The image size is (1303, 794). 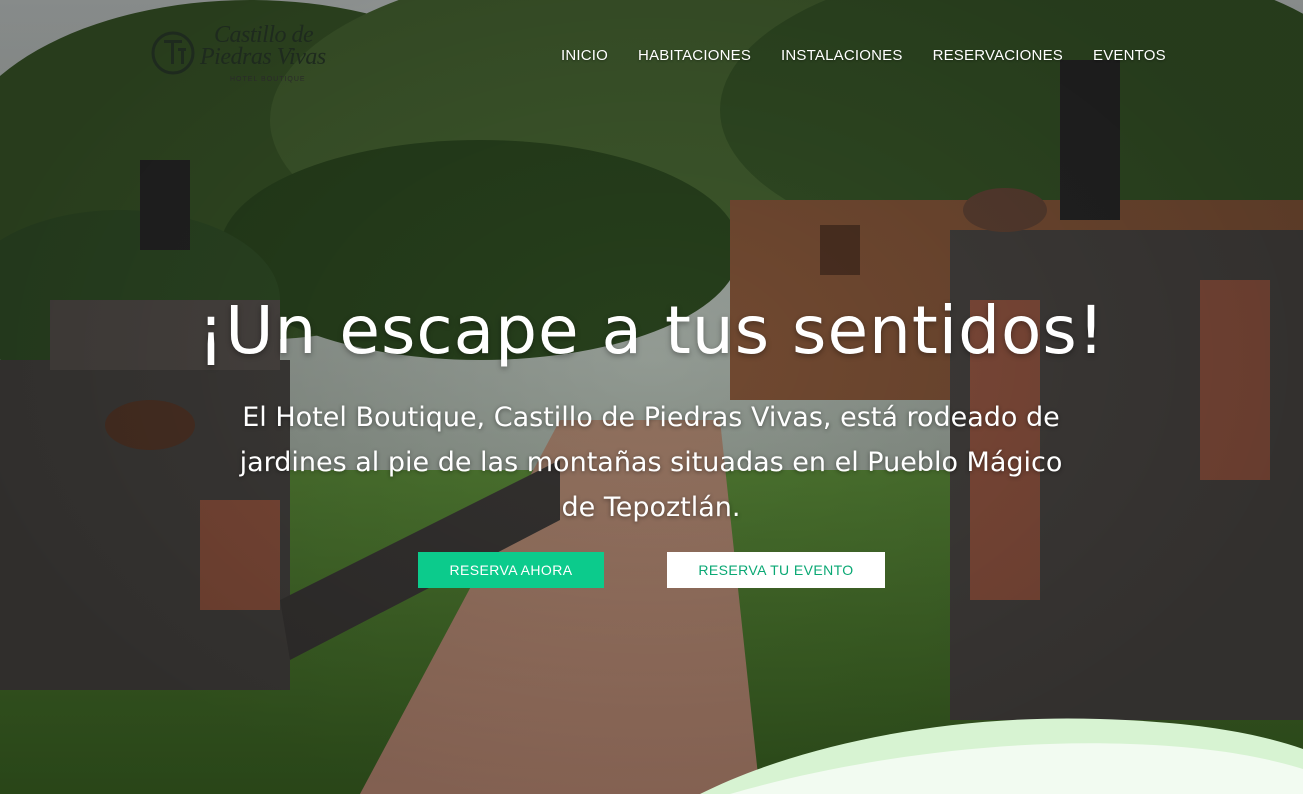 I want to click on logo-tagline: HOTEL BOUTIQUE, so click(x=268, y=79).